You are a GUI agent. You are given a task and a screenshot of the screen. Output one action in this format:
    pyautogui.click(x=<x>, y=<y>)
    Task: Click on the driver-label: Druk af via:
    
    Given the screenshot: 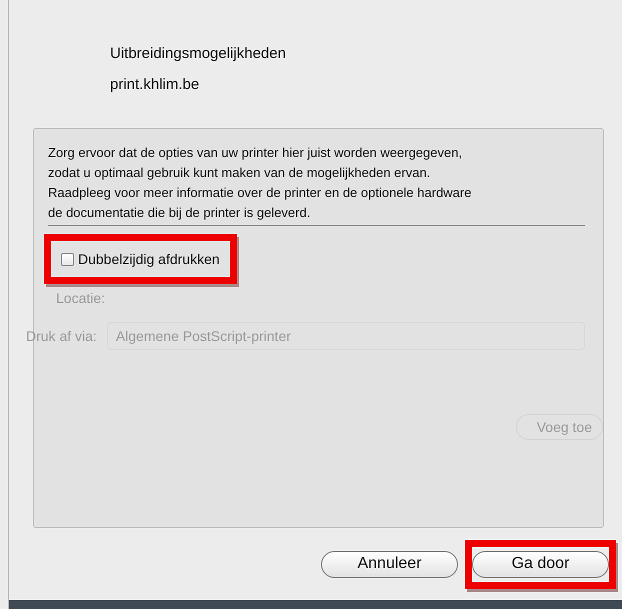 What is the action you would take?
    pyautogui.click(x=61, y=336)
    